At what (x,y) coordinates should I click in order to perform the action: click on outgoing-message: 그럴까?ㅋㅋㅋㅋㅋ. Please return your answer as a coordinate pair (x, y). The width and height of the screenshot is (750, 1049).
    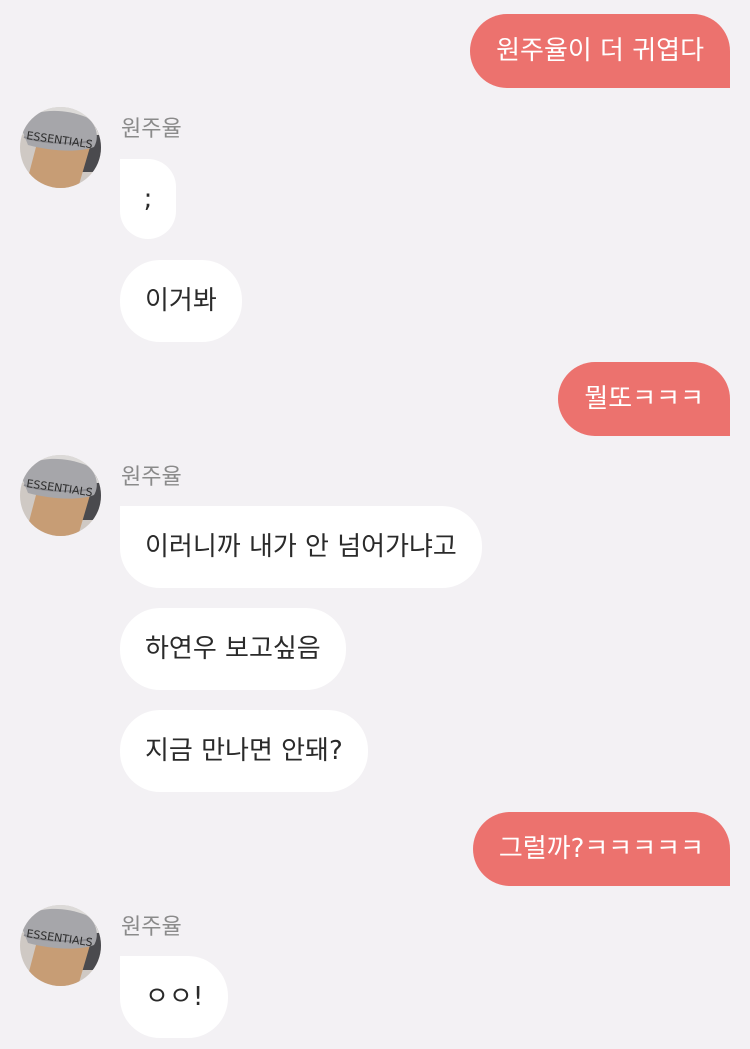
    Looking at the image, I should click on (601, 849).